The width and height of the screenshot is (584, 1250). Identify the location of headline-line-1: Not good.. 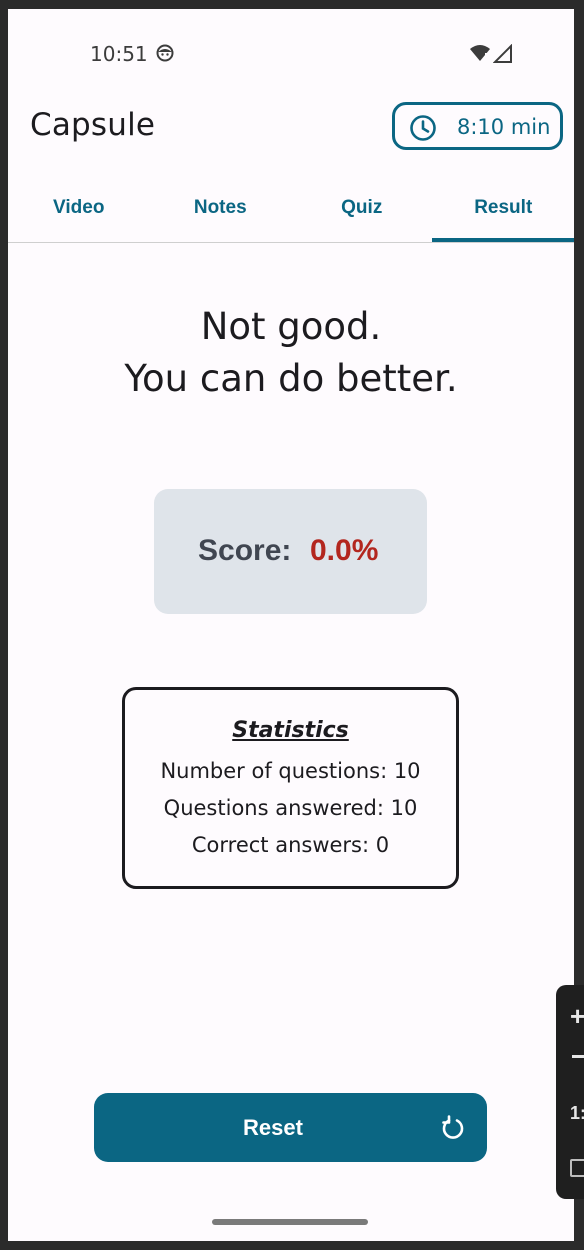
(291, 326).